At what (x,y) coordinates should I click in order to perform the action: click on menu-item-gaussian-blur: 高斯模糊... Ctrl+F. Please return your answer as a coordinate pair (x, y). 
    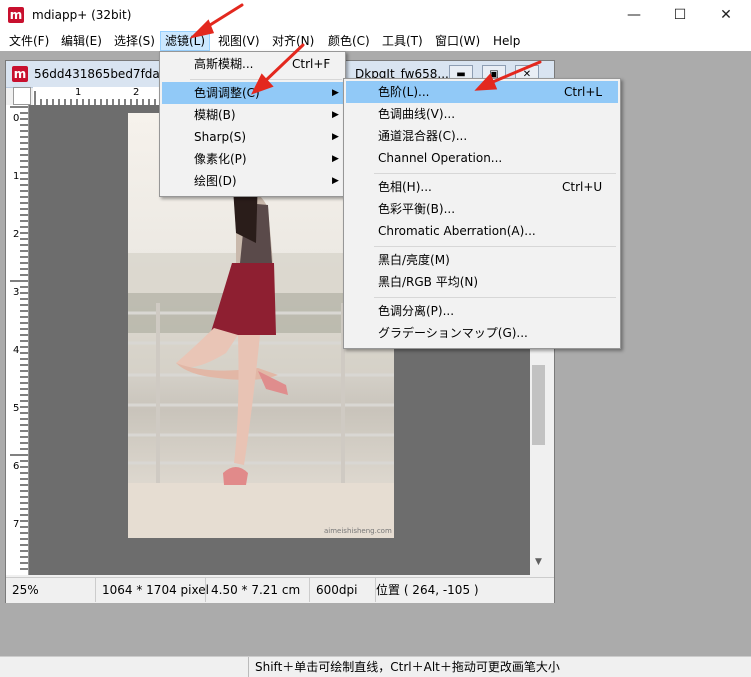
    Looking at the image, I should click on (252, 64).